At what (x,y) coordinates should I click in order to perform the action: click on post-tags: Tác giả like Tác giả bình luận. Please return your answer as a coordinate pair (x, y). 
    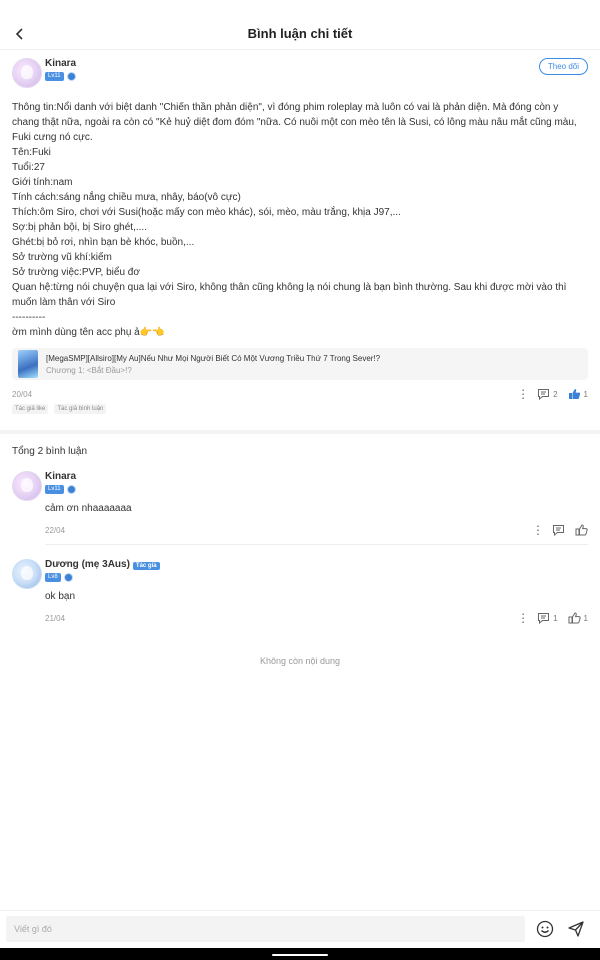
    Looking at the image, I should click on (300, 409).